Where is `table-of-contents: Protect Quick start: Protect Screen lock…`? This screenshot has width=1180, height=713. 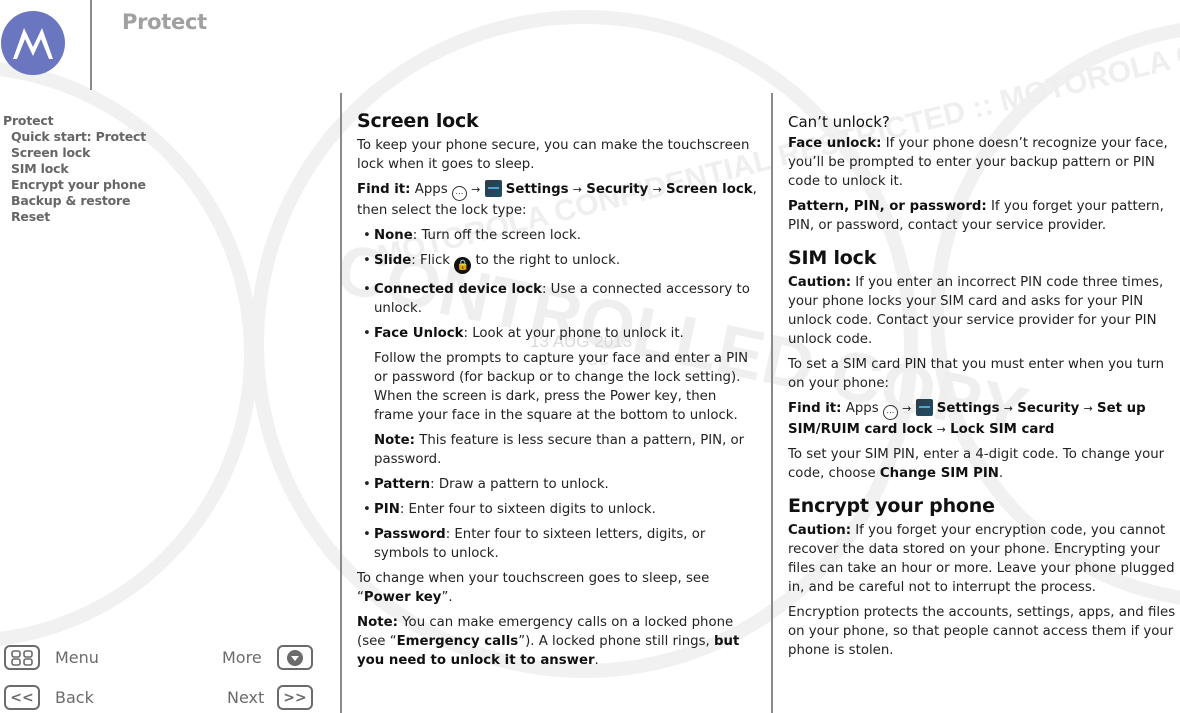
table-of-contents: Protect Quick start: Protect Screen lock… is located at coordinates (74, 169).